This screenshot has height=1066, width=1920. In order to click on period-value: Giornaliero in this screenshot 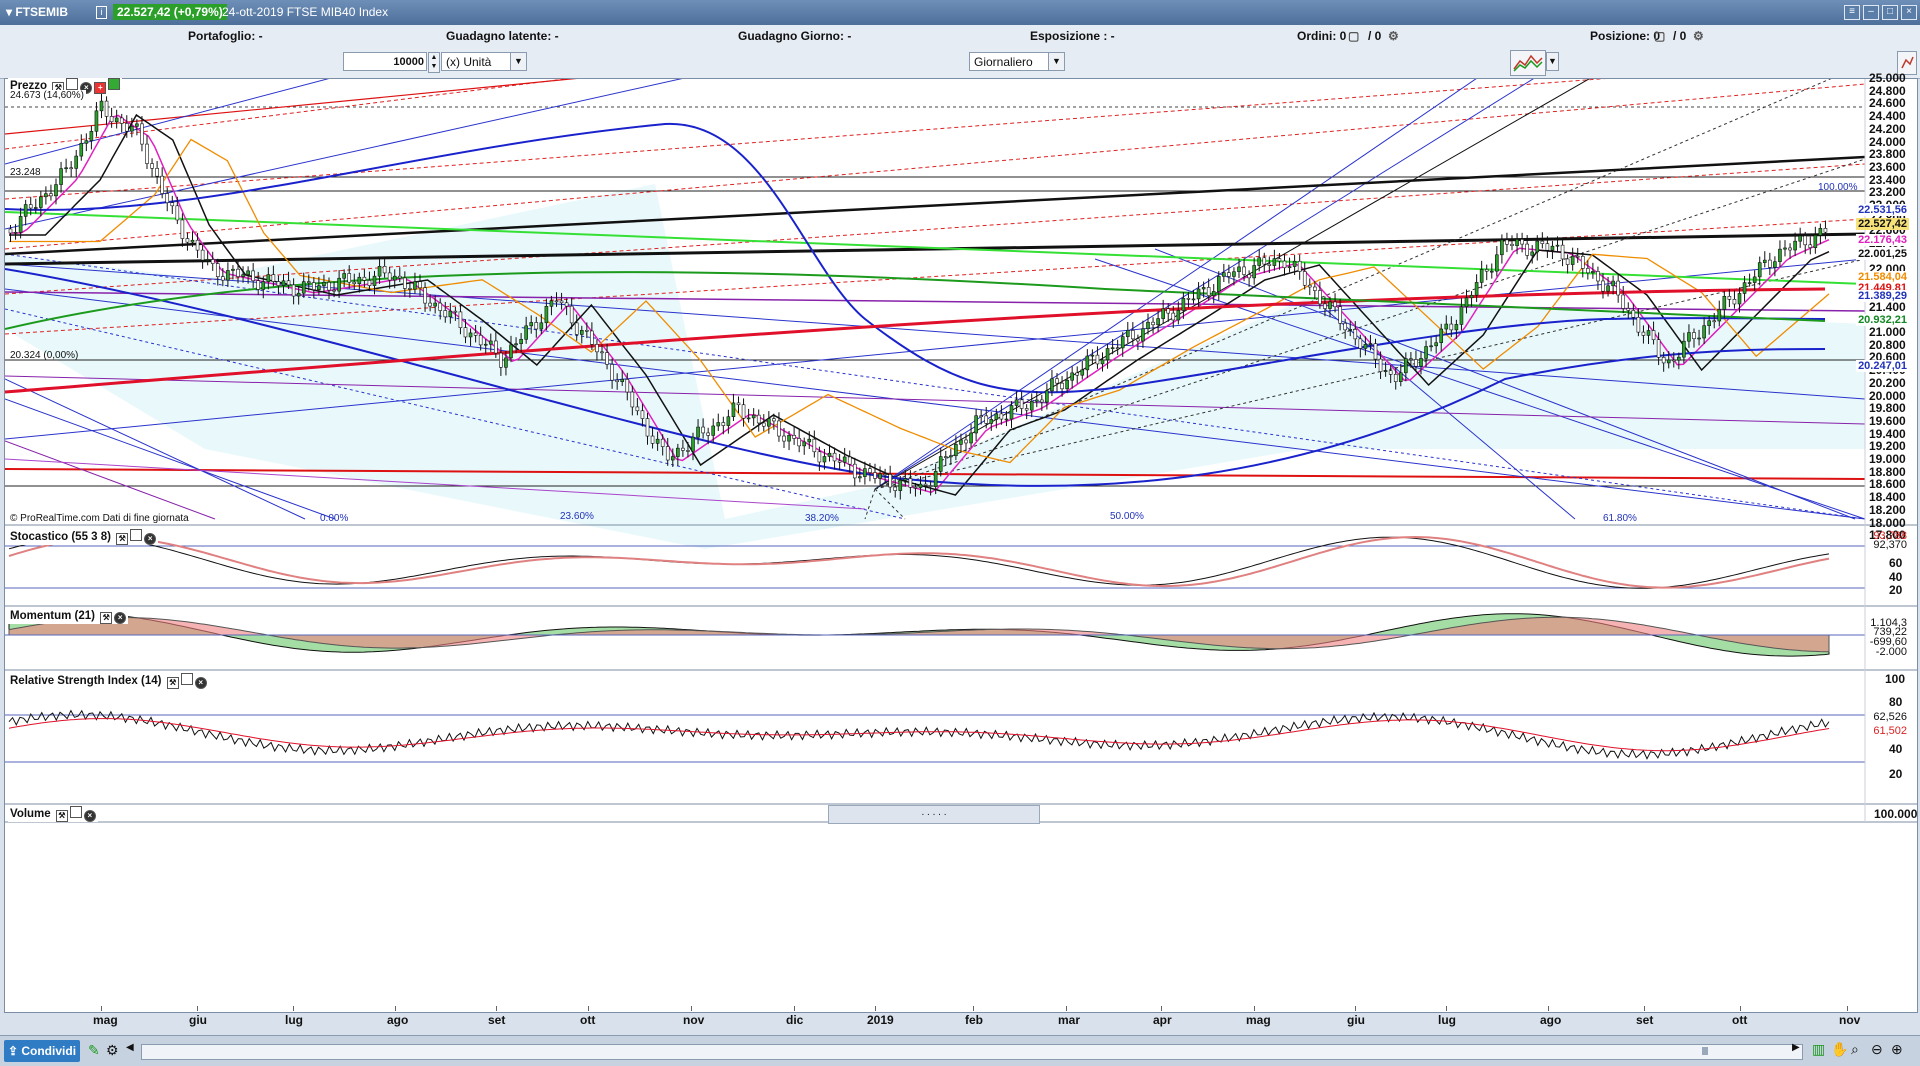, I will do `click(1003, 62)`.